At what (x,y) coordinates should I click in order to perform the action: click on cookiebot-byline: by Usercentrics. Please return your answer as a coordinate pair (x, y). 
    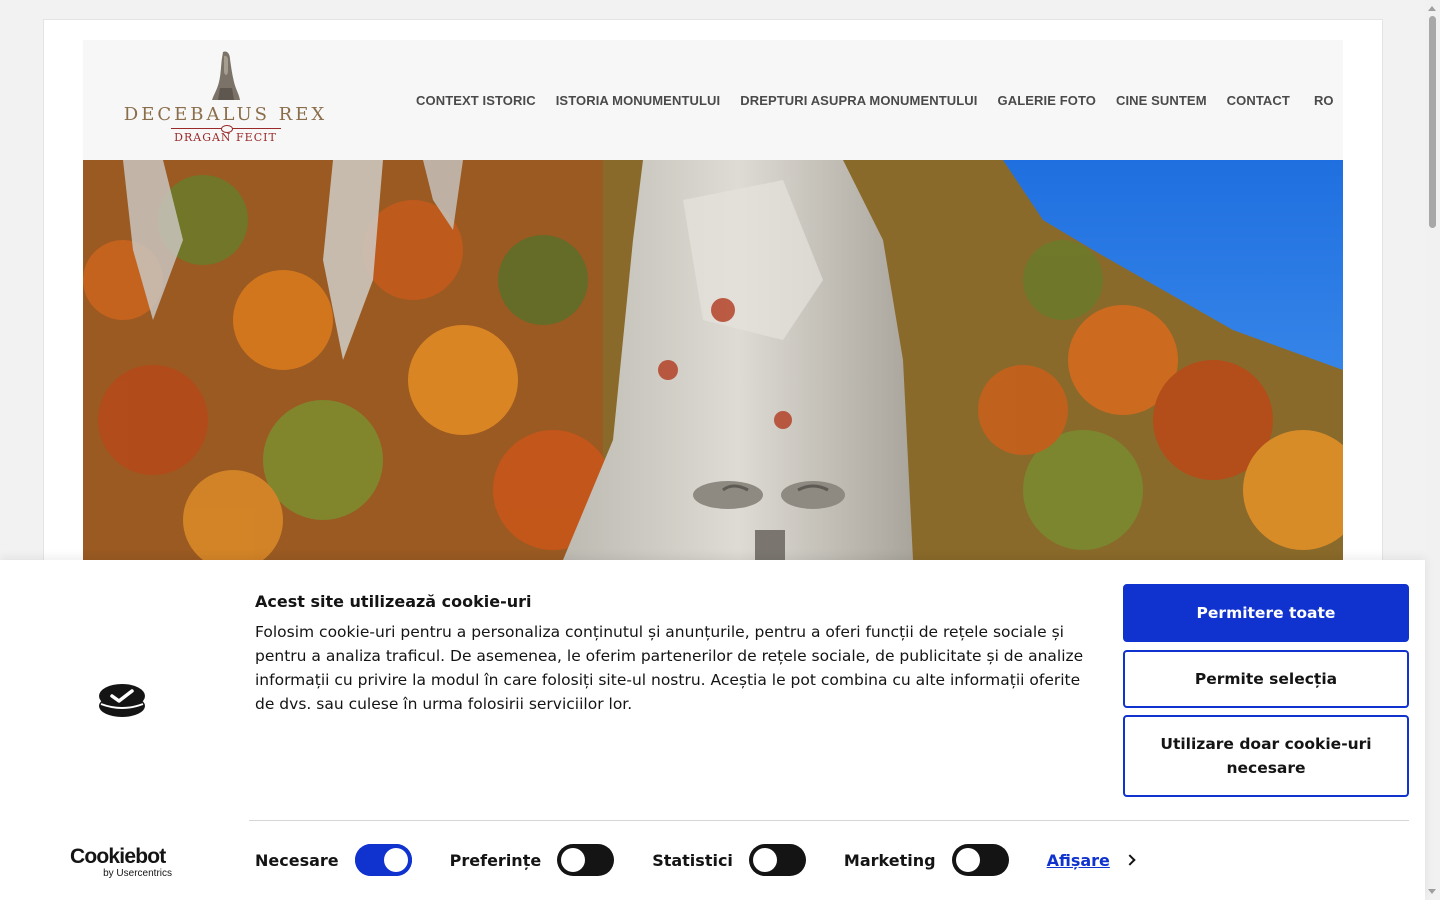
    Looking at the image, I should click on (137, 873).